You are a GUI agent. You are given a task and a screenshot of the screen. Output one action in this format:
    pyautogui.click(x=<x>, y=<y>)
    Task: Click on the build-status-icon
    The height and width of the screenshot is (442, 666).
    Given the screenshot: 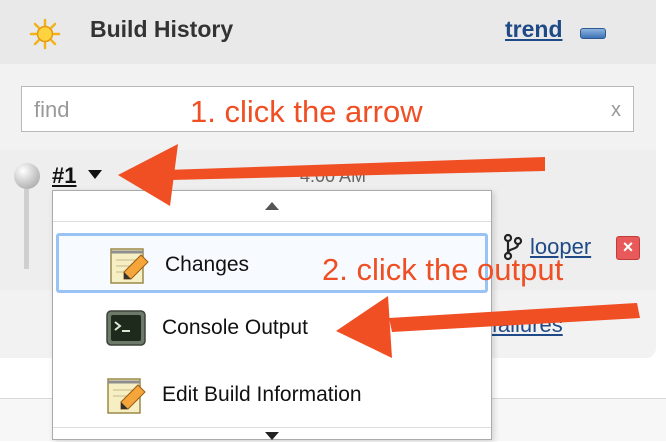 What is the action you would take?
    pyautogui.click(x=27, y=176)
    